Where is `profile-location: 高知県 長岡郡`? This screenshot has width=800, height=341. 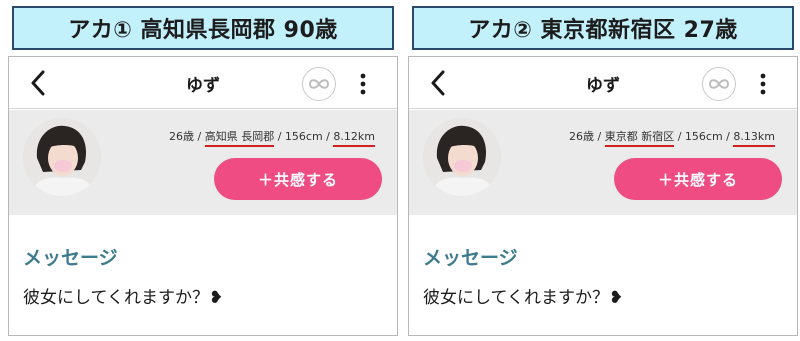
profile-location: 高知県 長岡郡 is located at coordinates (239, 138).